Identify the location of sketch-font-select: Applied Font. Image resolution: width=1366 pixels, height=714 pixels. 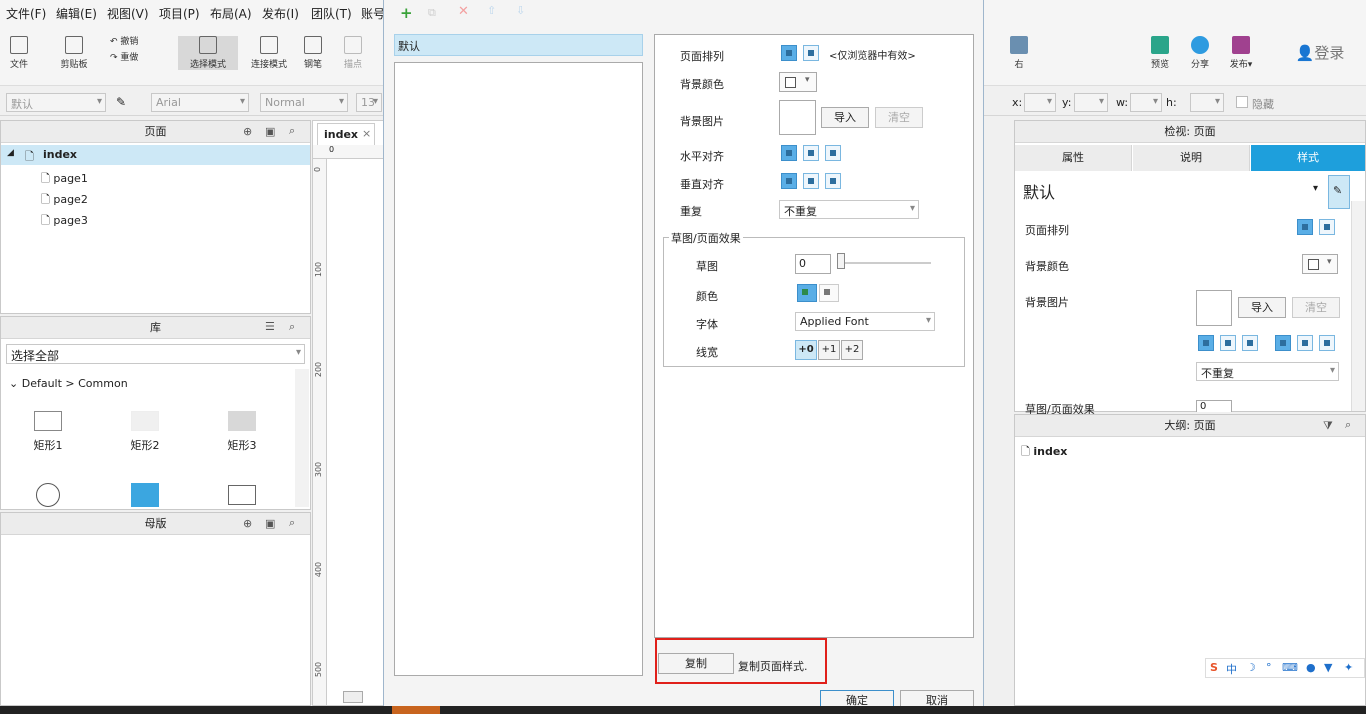
(865, 321).